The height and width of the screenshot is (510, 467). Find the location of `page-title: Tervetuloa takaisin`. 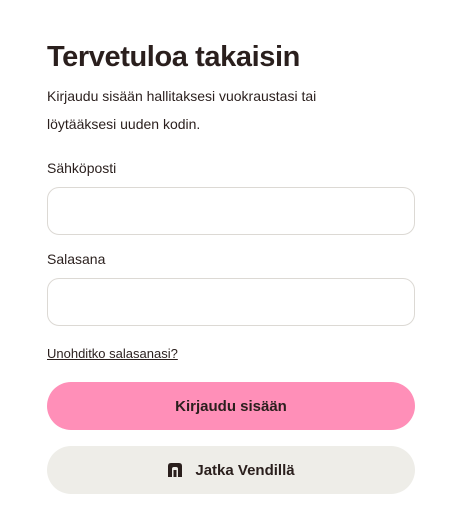

page-title: Tervetuloa takaisin is located at coordinates (173, 57).